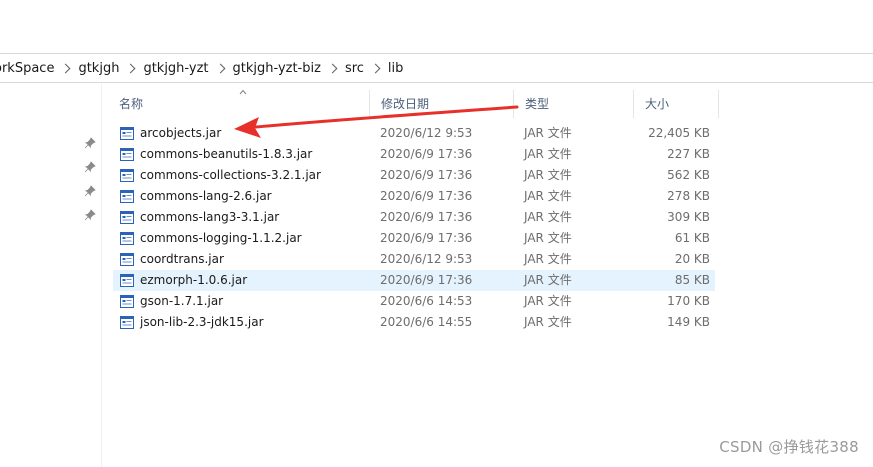 This screenshot has width=873, height=467. Describe the element at coordinates (376, 121) in the screenshot. I see `annotation-arrow` at that location.